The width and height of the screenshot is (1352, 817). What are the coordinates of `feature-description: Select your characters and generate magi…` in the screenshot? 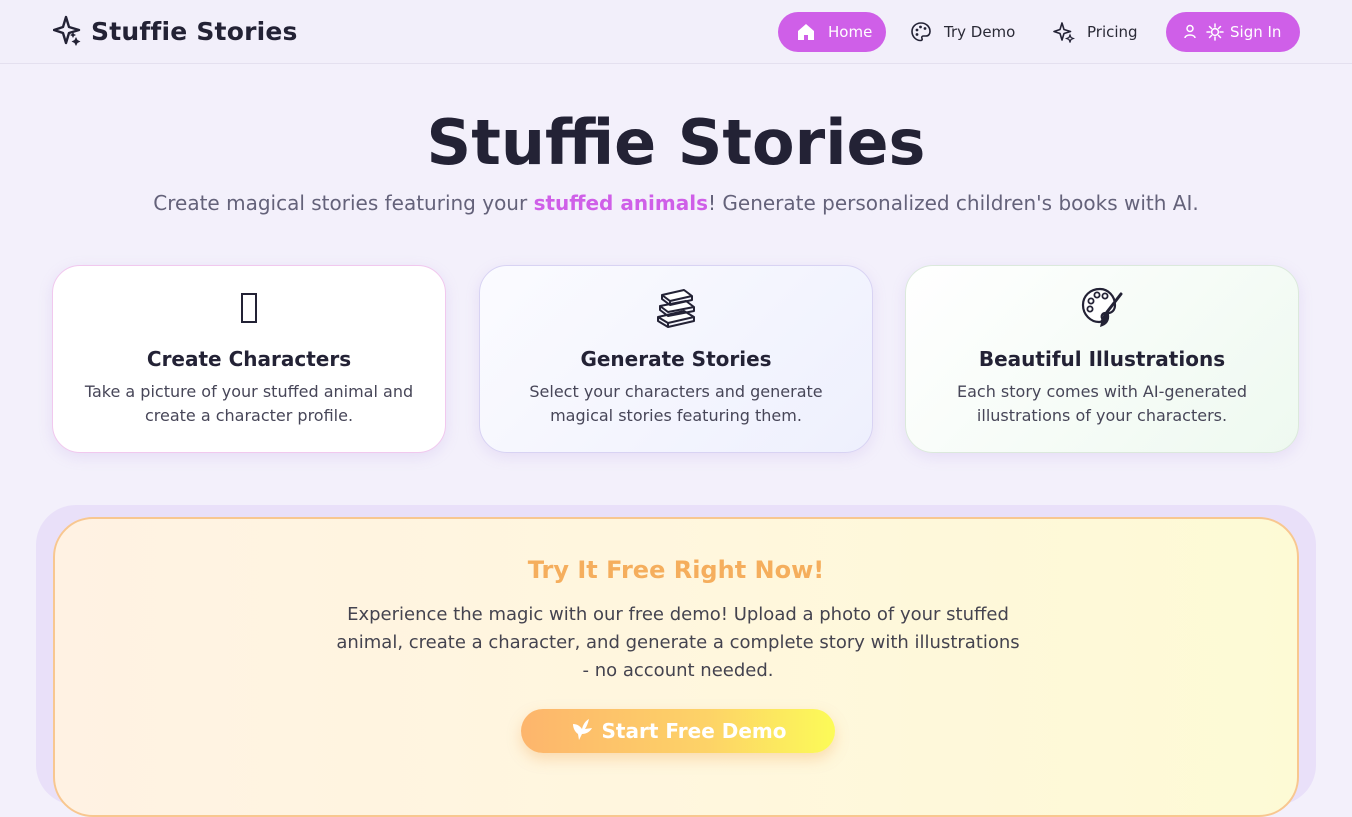 It's located at (676, 403).